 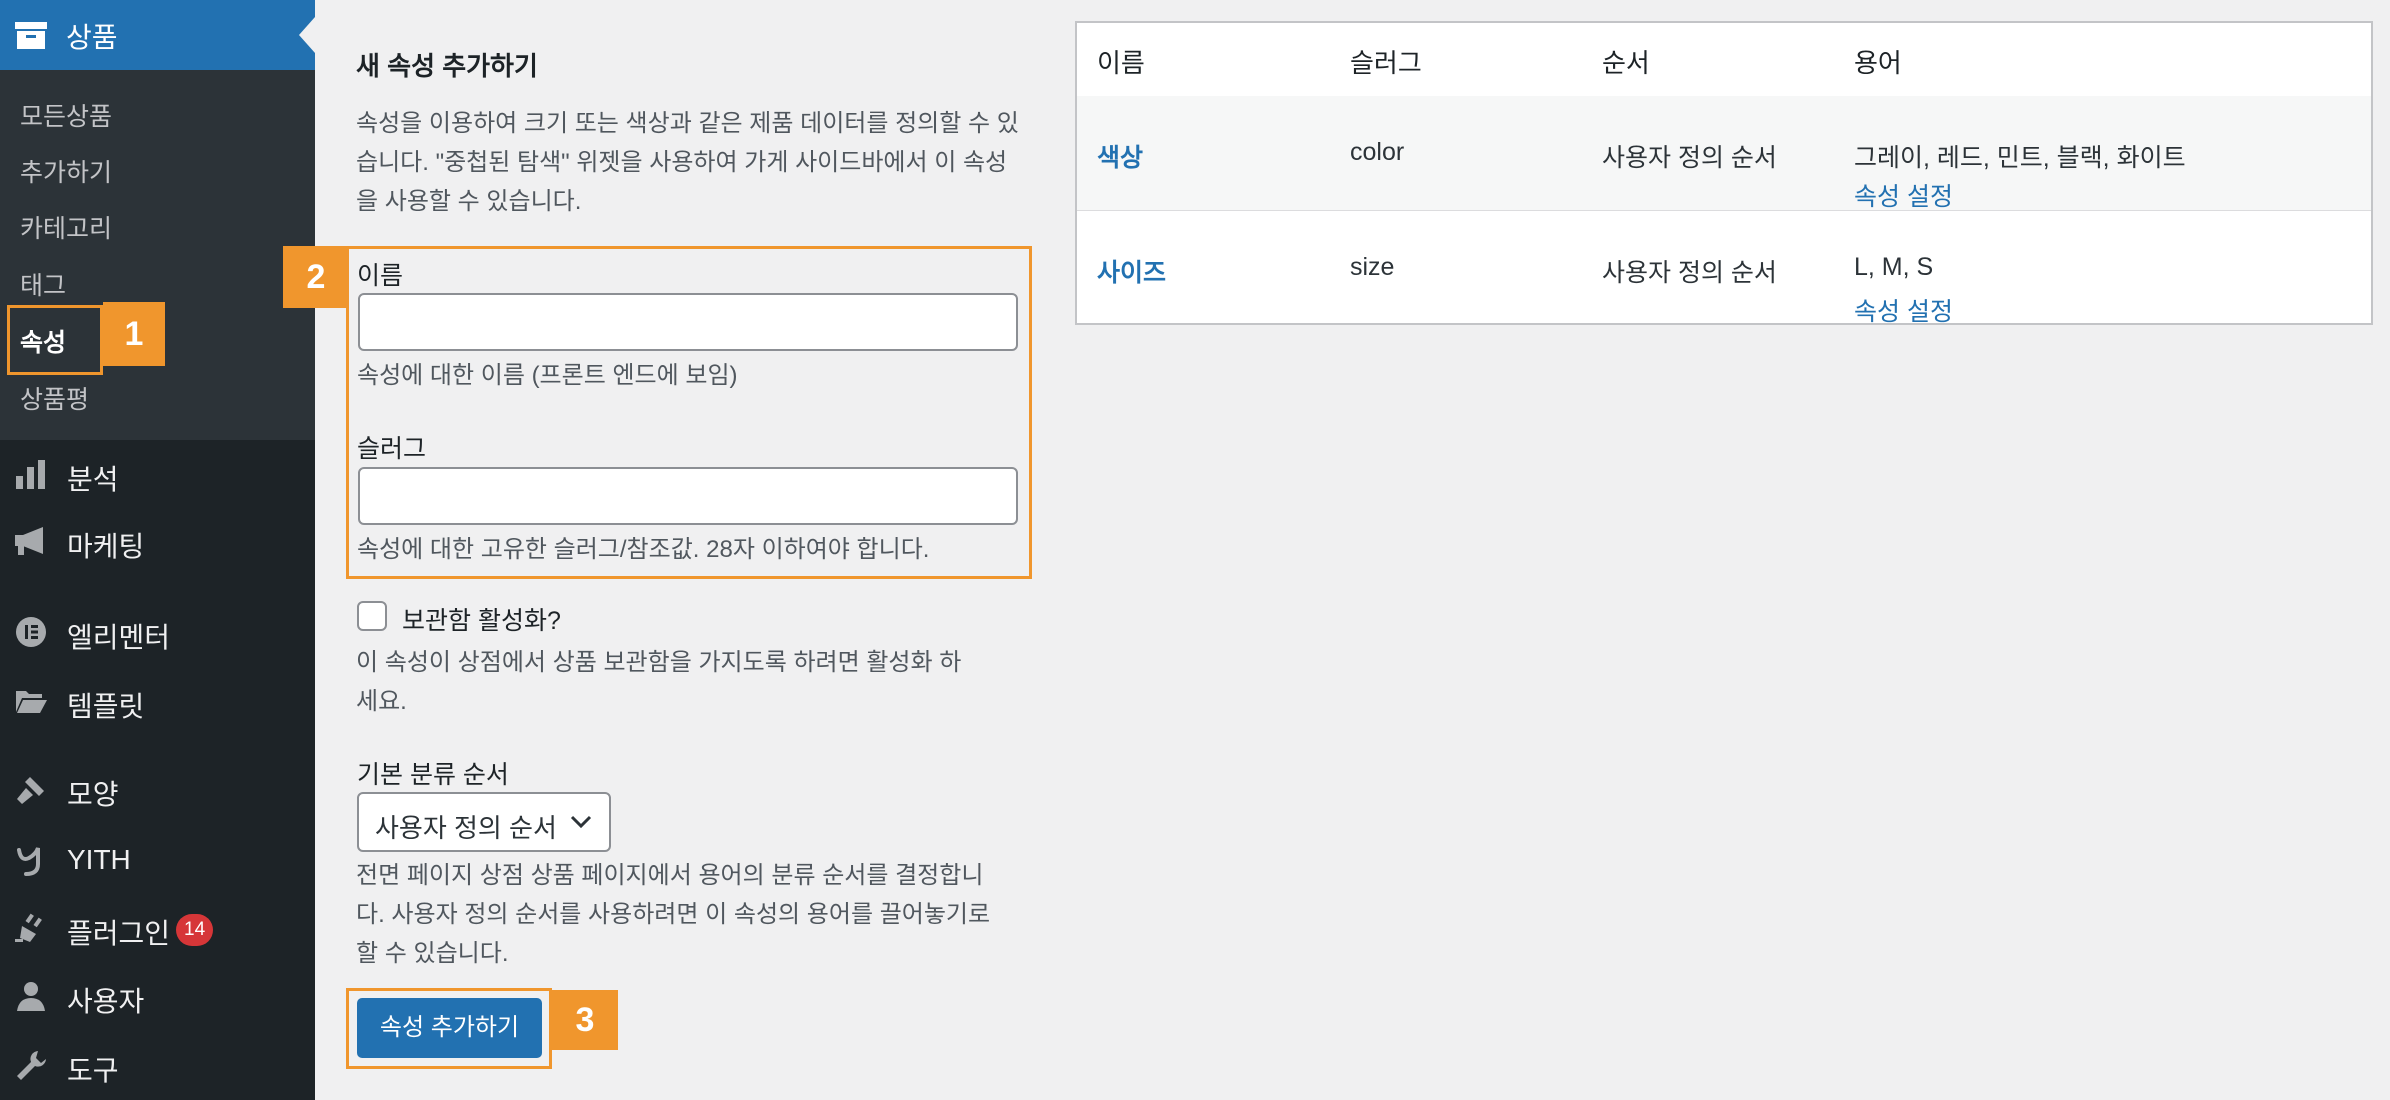 I want to click on sidebar-item-plugins: 플러그인 14, so click(x=157, y=928).